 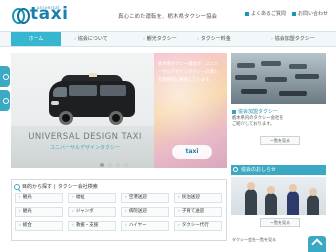 What do you see at coordinates (268, 14) in the screenshot?
I see `faq-link-label: よくあるご質問` at bounding box center [268, 14].